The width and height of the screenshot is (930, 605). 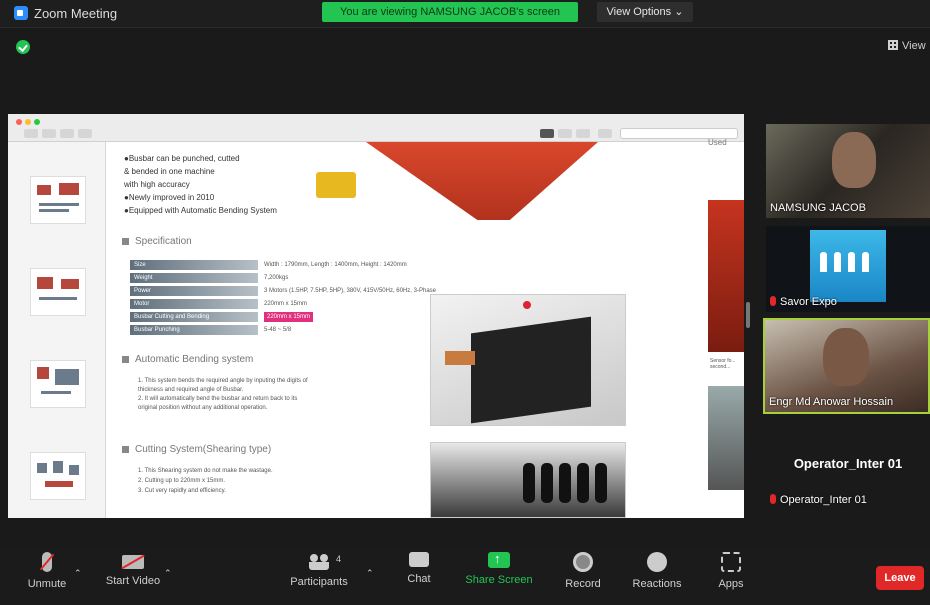 What do you see at coordinates (194, 330) in the screenshot?
I see `spec-key: Busbar Punching` at bounding box center [194, 330].